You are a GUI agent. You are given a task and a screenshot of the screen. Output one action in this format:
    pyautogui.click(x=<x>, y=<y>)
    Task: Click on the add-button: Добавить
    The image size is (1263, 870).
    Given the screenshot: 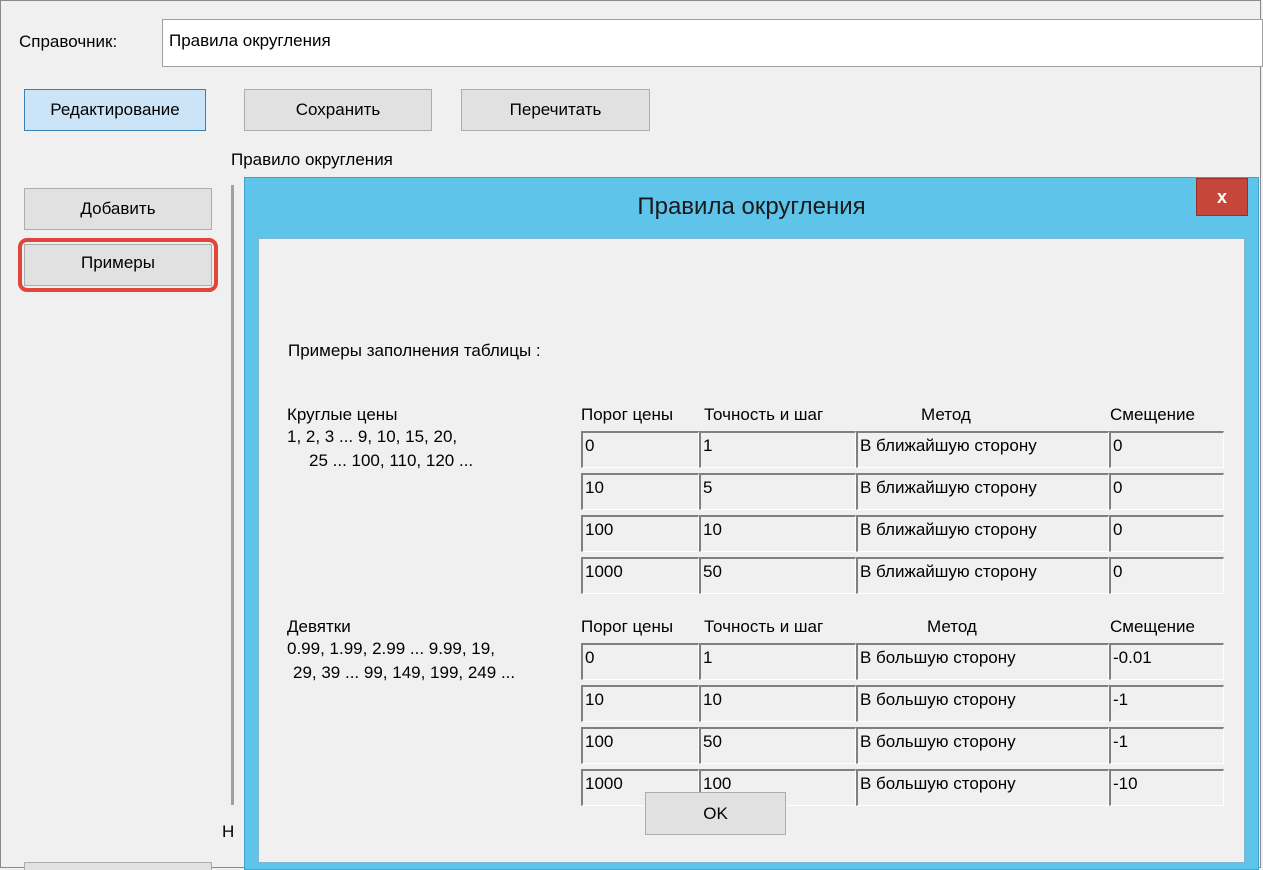 What is the action you would take?
    pyautogui.click(x=118, y=209)
    